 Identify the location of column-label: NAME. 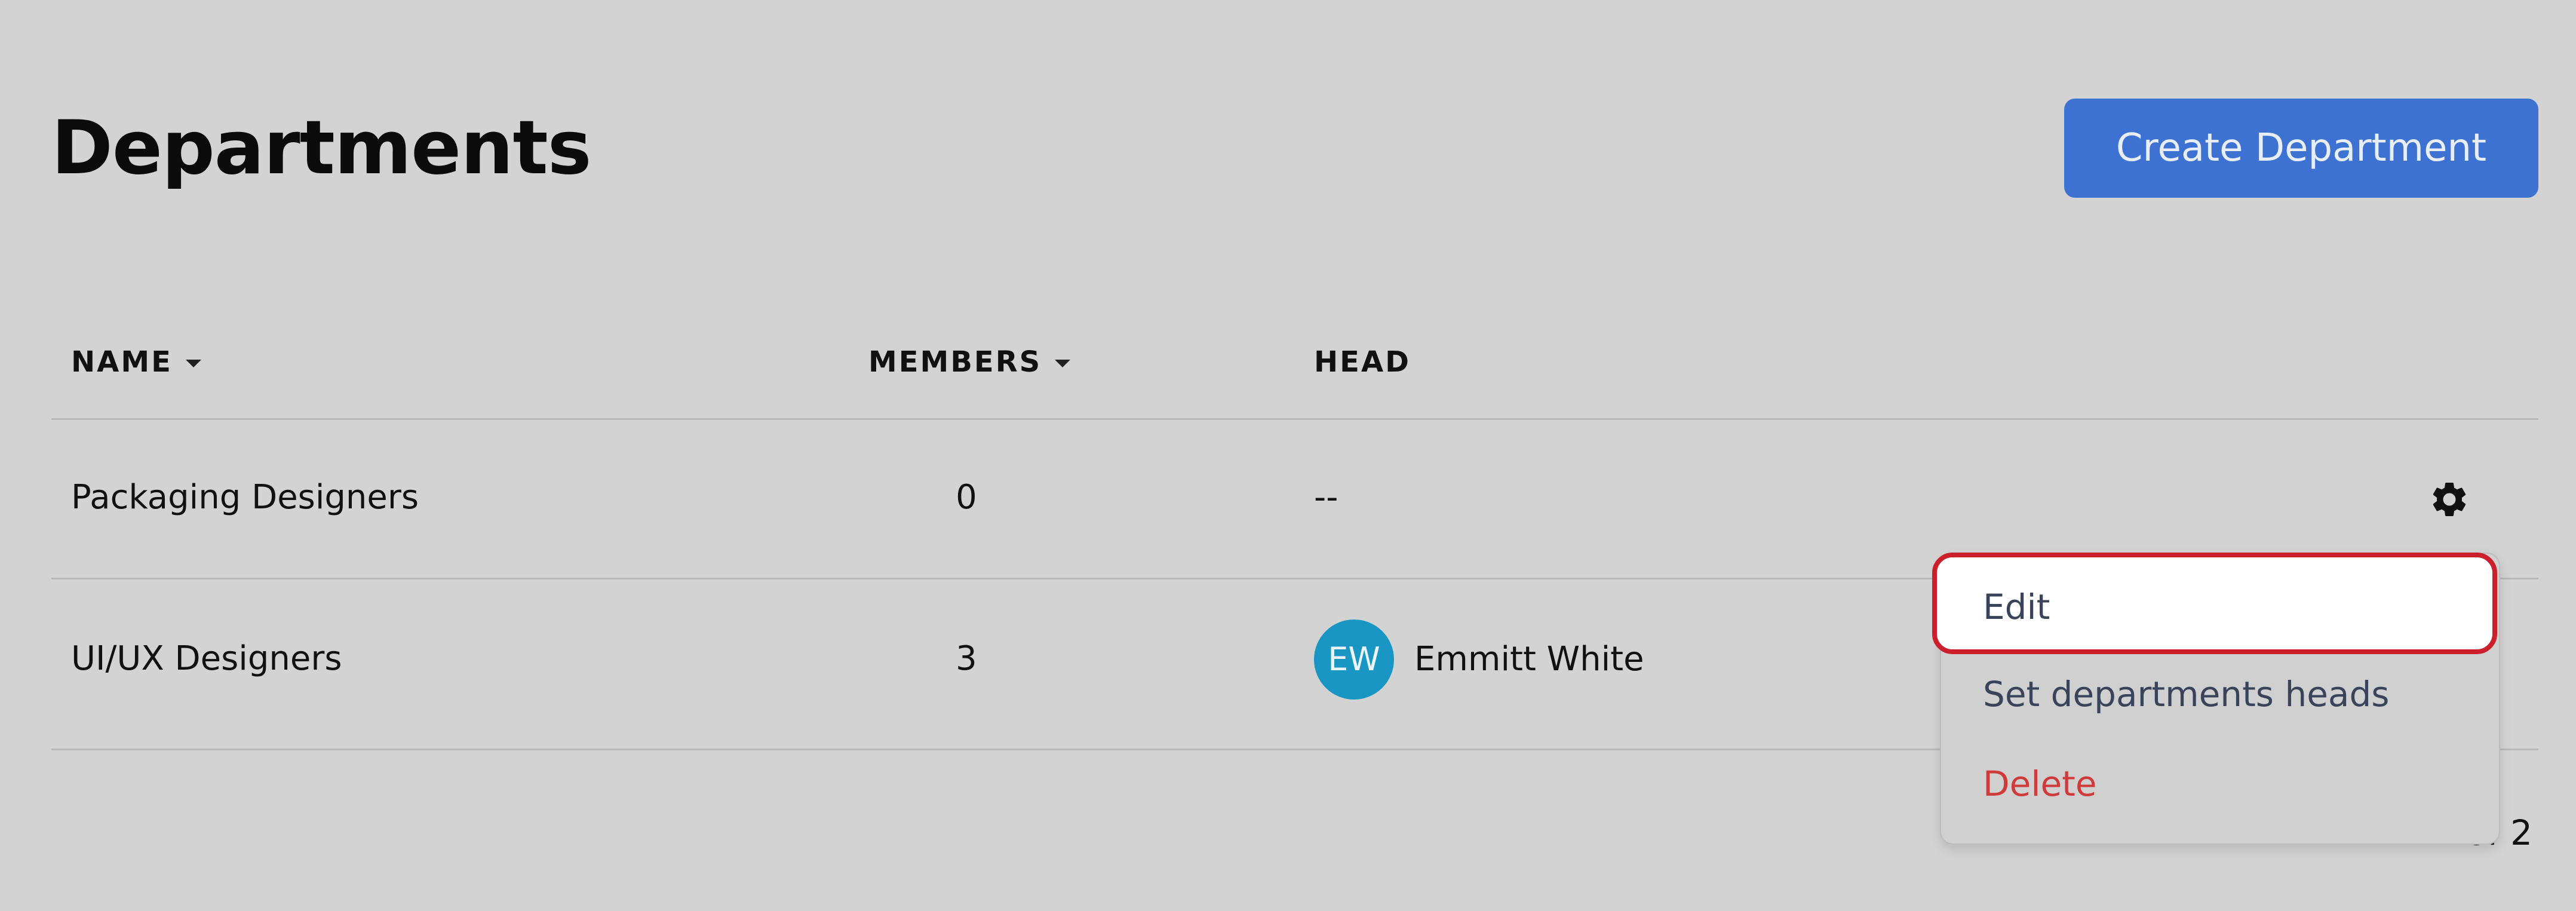
(122, 362).